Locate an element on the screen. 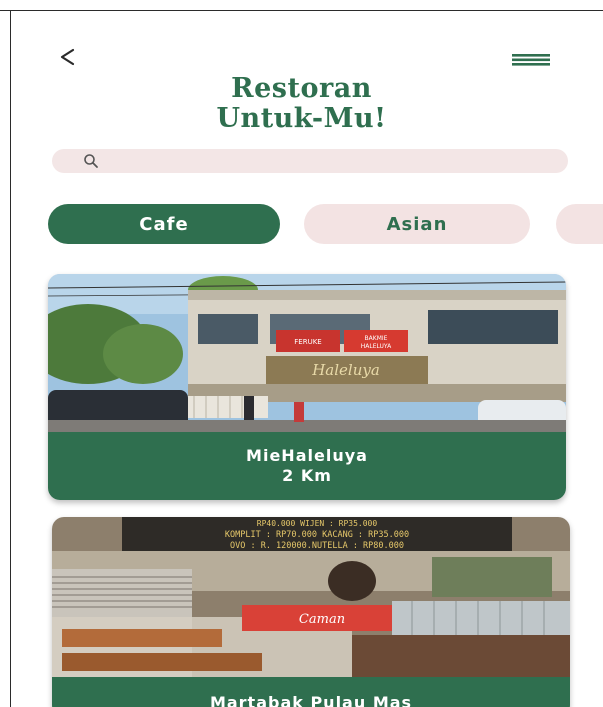 The height and width of the screenshot is (707, 603). hamburger-menu-icon is located at coordinates (531, 60).